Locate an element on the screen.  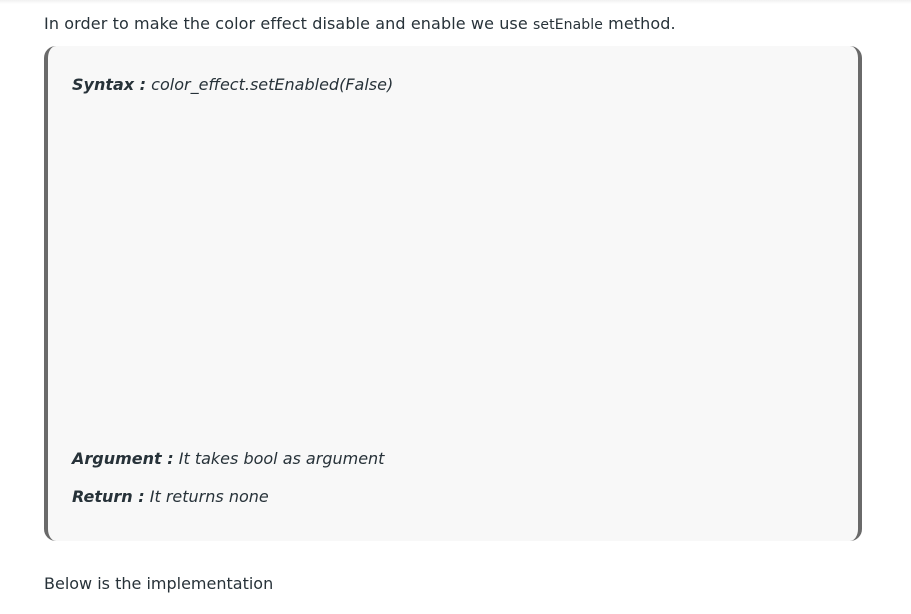
inline-code-setenable: setEnable is located at coordinates (568, 25).